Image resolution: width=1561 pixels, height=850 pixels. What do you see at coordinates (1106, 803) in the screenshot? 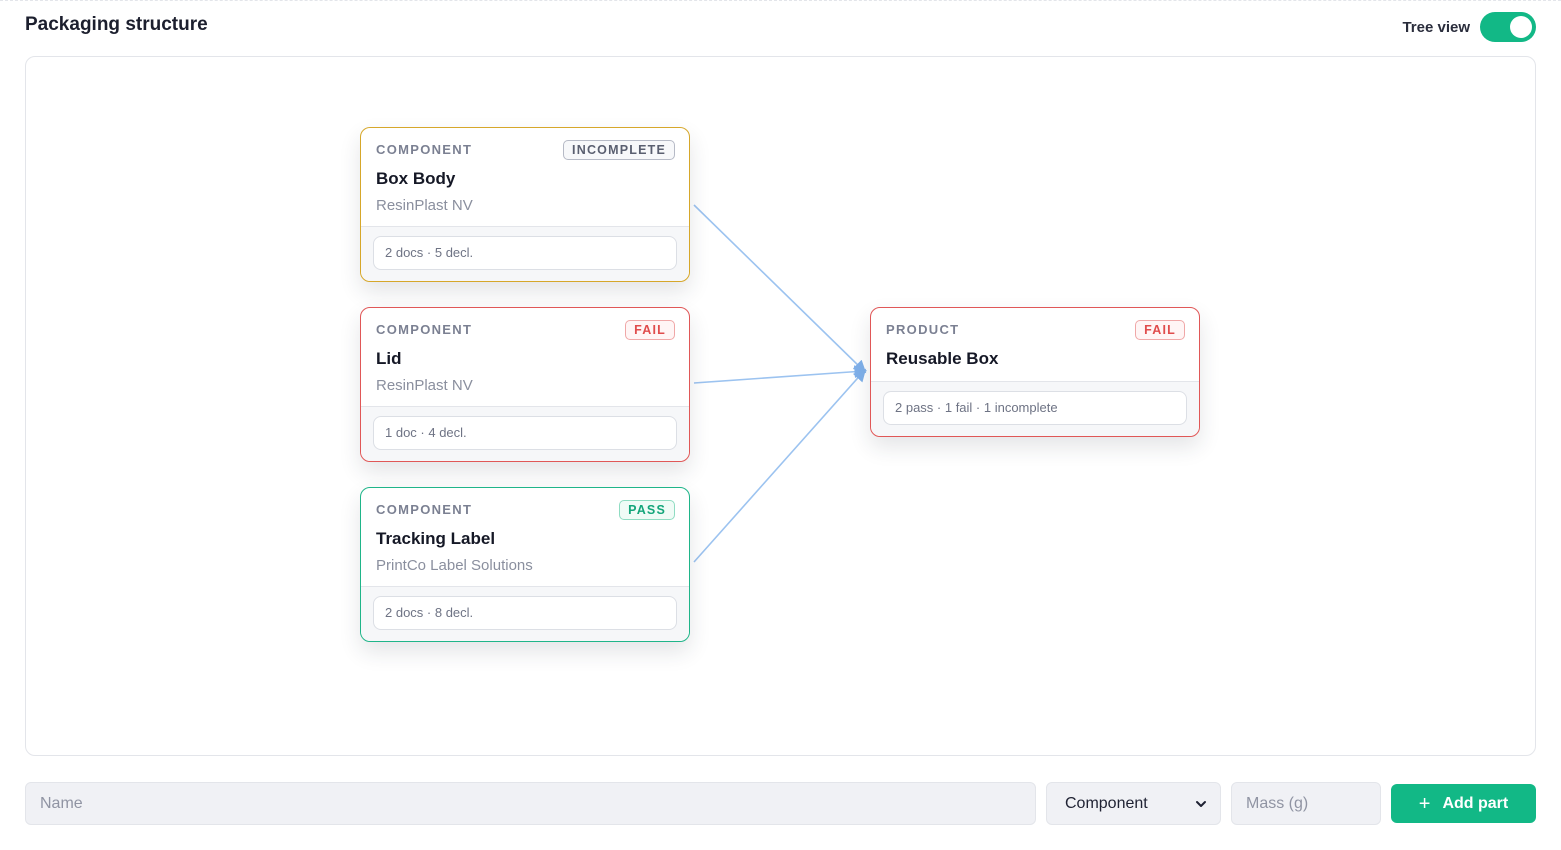
I see `part-type-value: Component` at bounding box center [1106, 803].